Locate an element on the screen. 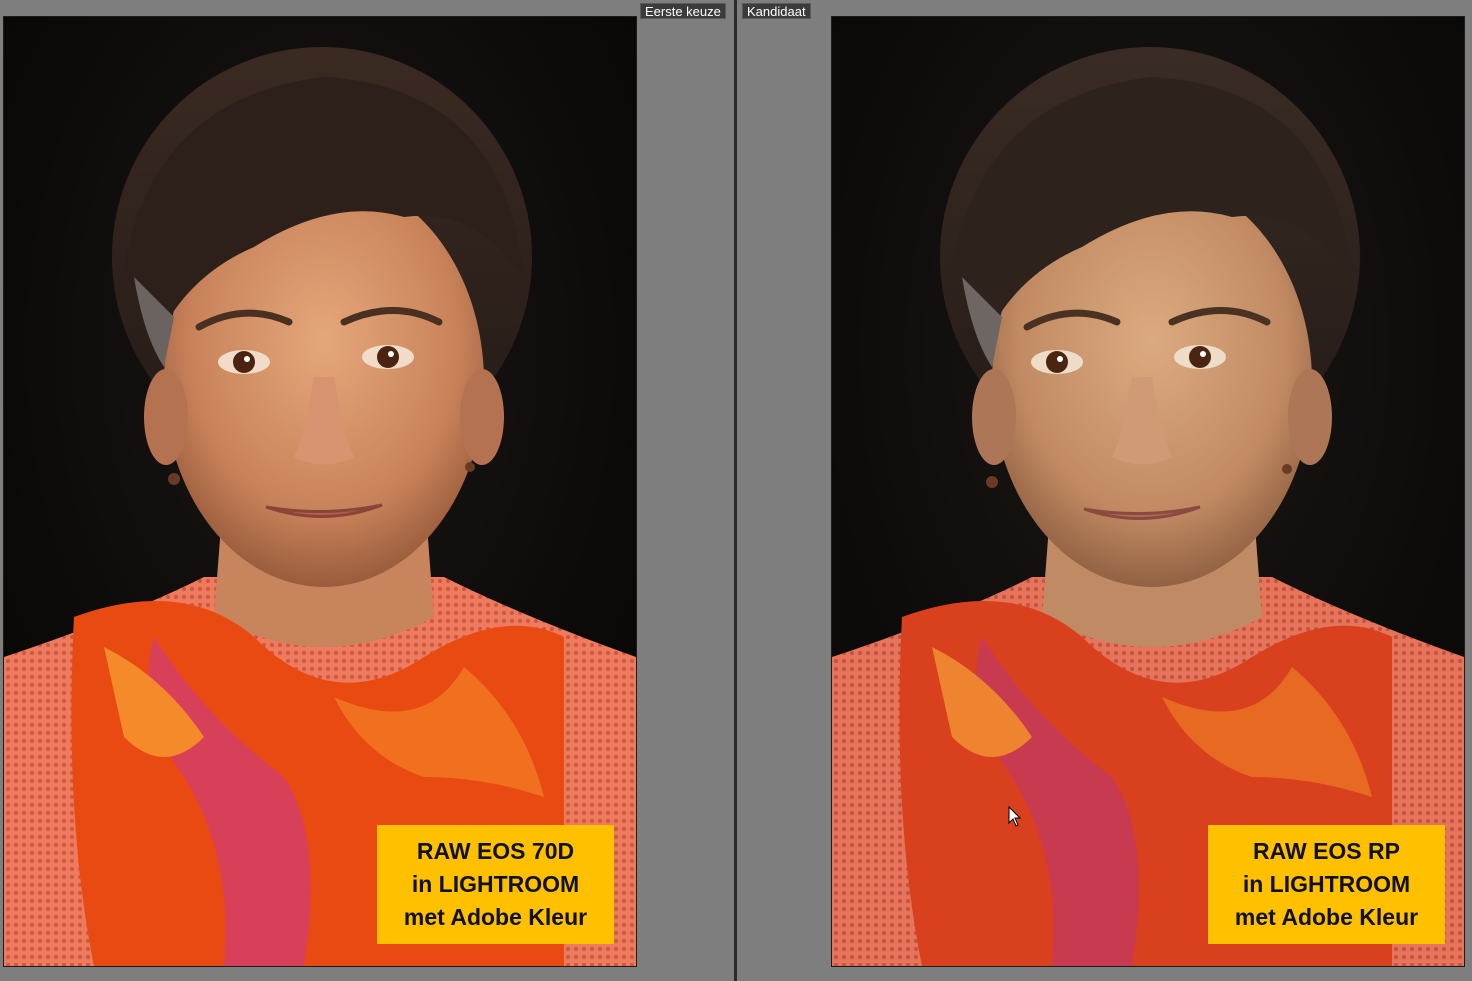  label-line: RAW EOS 70D is located at coordinates (495, 851).